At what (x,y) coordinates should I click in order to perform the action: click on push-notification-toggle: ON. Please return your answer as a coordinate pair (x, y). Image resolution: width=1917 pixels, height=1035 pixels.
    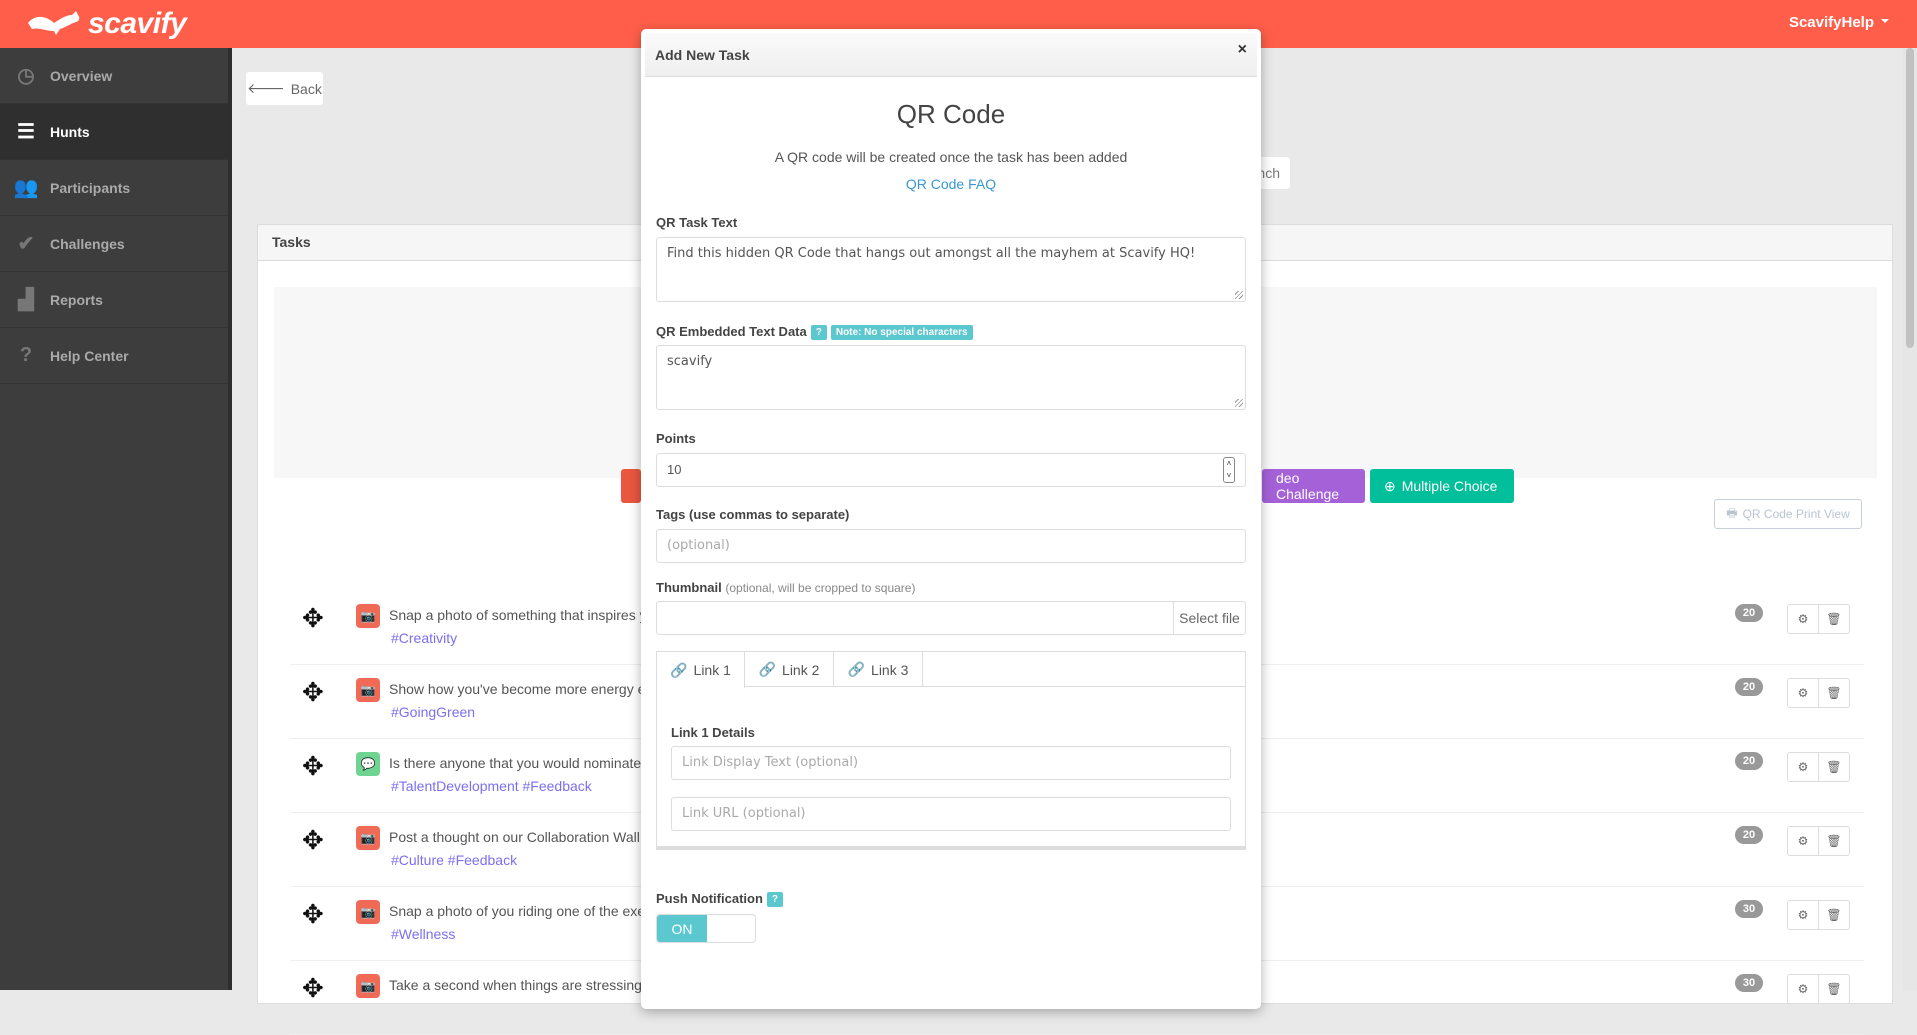
    Looking at the image, I should click on (706, 928).